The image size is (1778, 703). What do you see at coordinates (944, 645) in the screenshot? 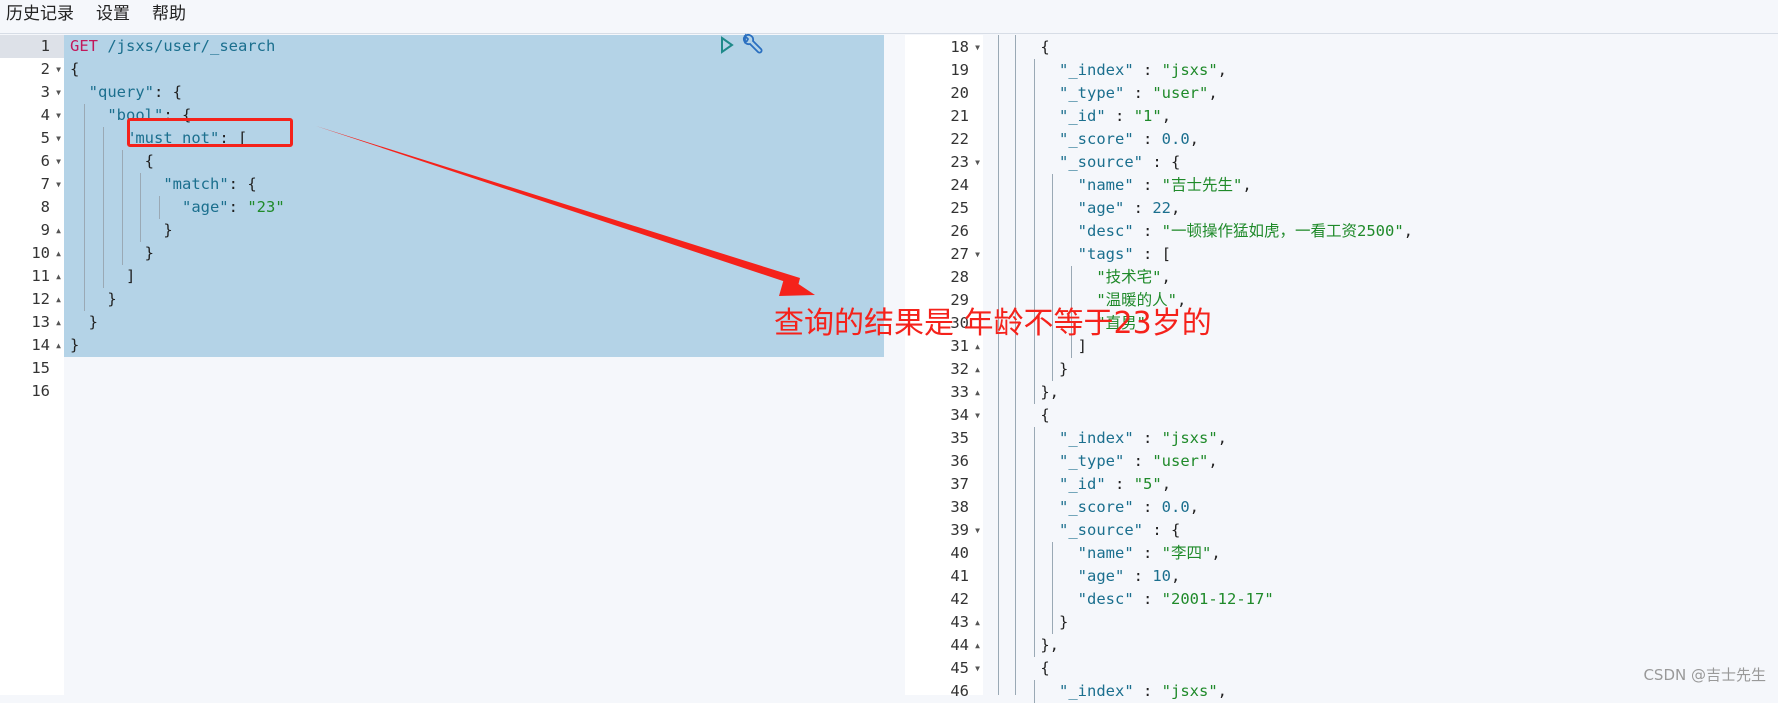
I see `line-number: 44 ▲` at bounding box center [944, 645].